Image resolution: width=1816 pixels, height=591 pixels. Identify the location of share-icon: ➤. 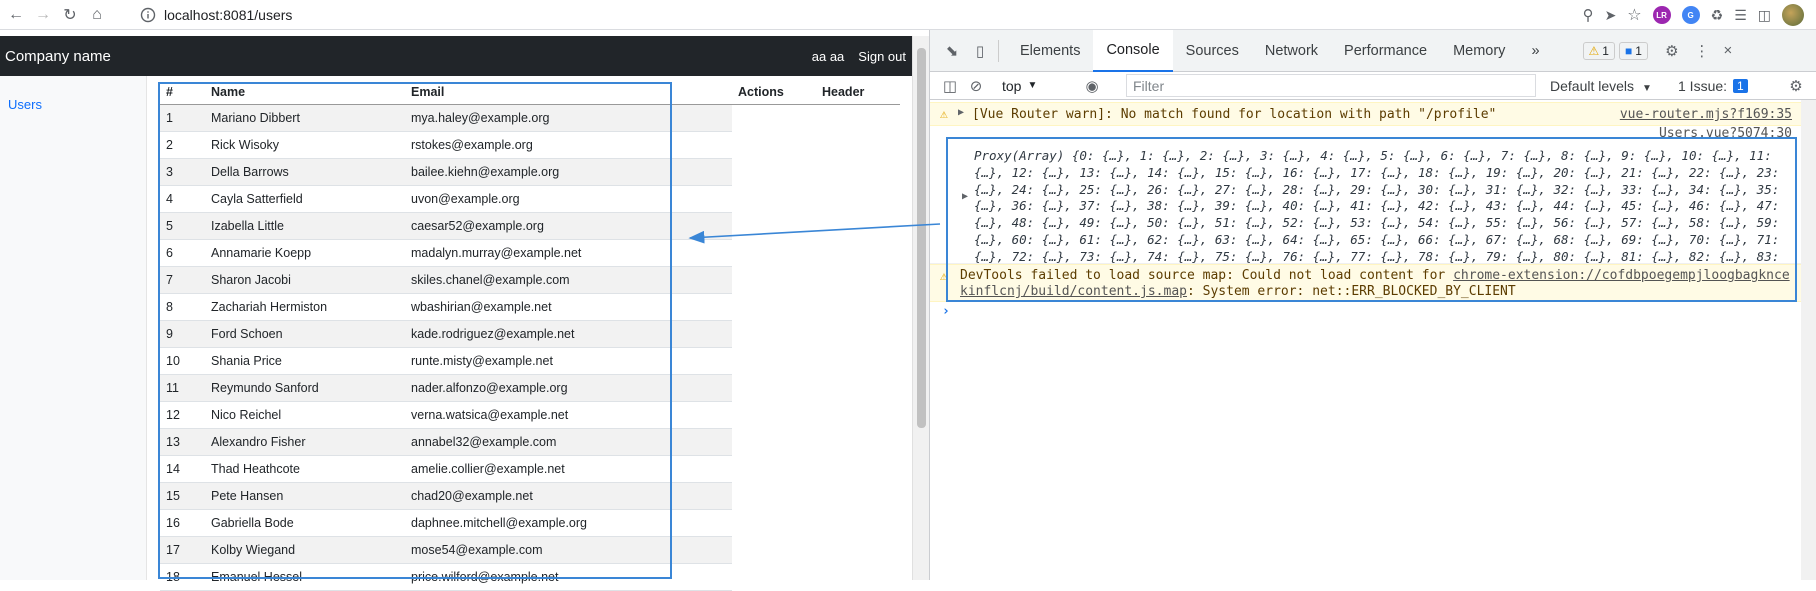
(1611, 15).